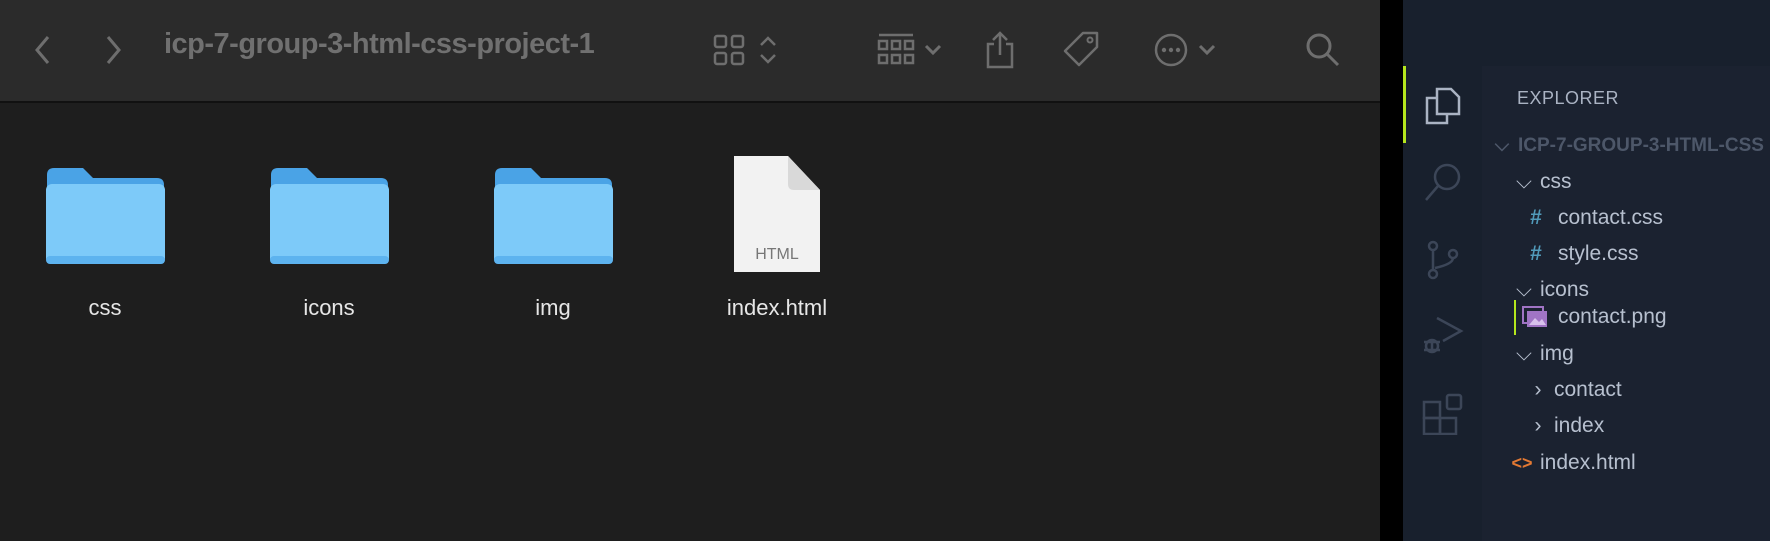 The width and height of the screenshot is (1770, 541). What do you see at coordinates (777, 307) in the screenshot?
I see `item-label: index.html` at bounding box center [777, 307].